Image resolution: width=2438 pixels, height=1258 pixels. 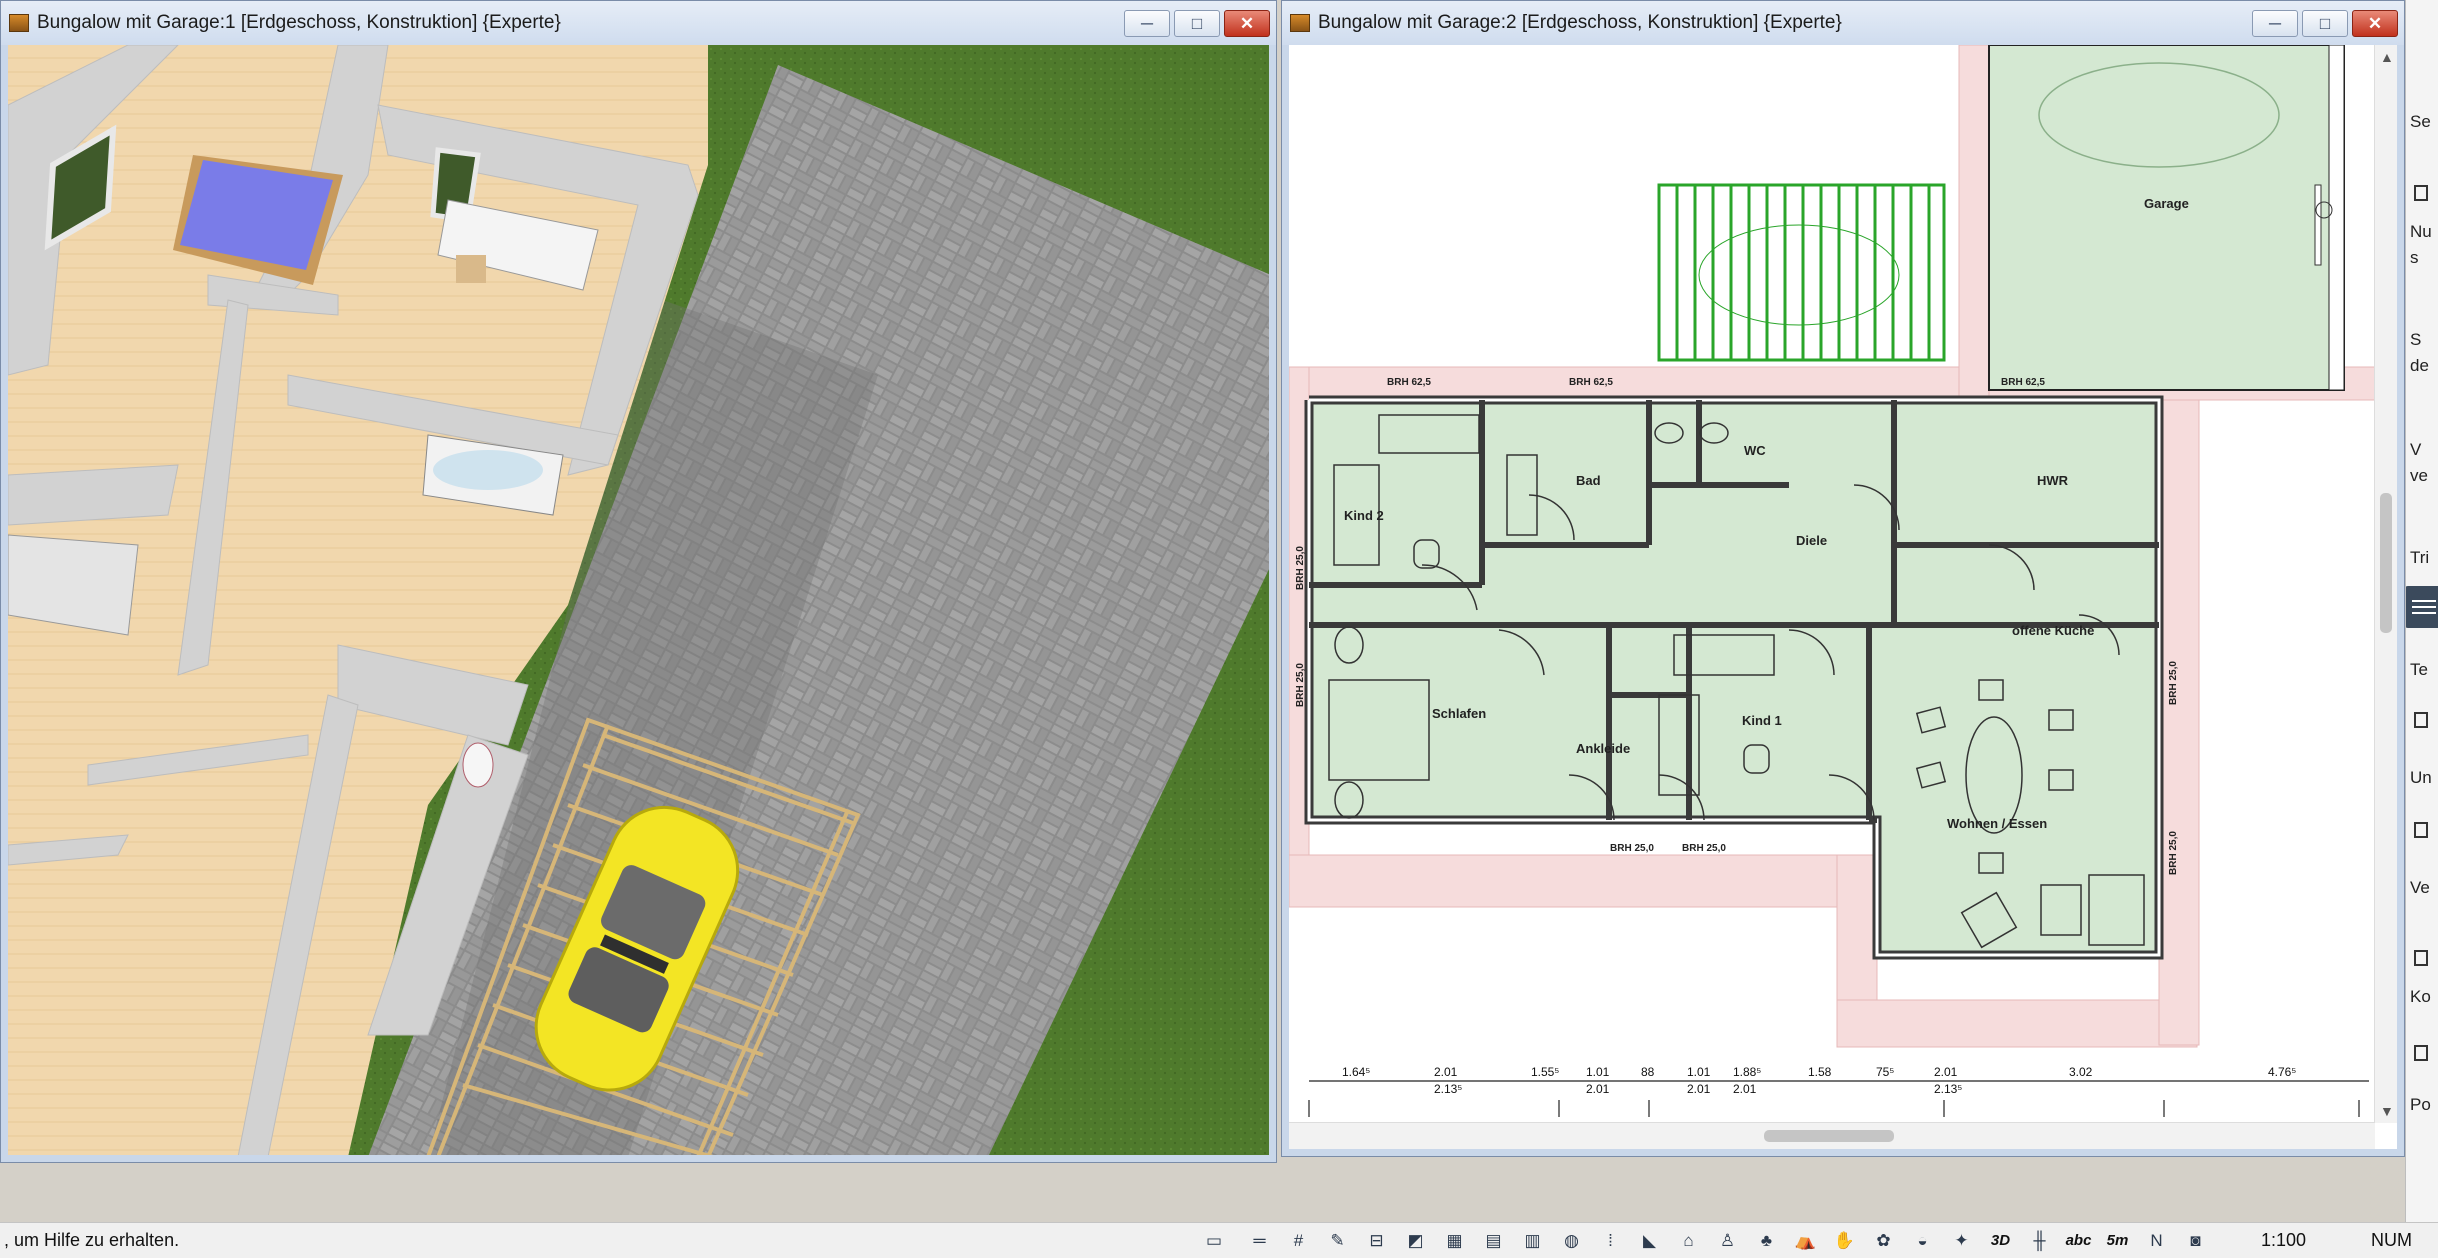 What do you see at coordinates (1922, 1240) in the screenshot?
I see `bath-icon: ◒` at bounding box center [1922, 1240].